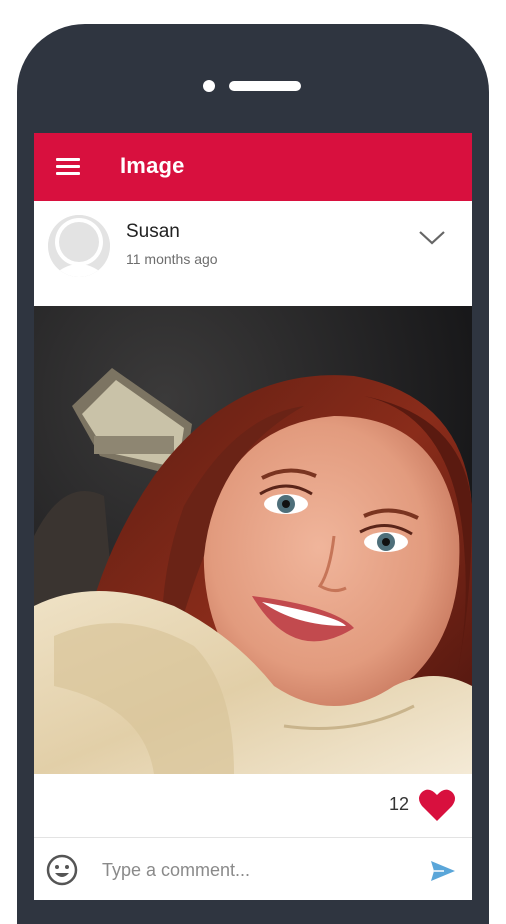 This screenshot has height=924, width=506. Describe the element at coordinates (172, 259) in the screenshot. I see `post-timestamp: 11 months ago` at that location.